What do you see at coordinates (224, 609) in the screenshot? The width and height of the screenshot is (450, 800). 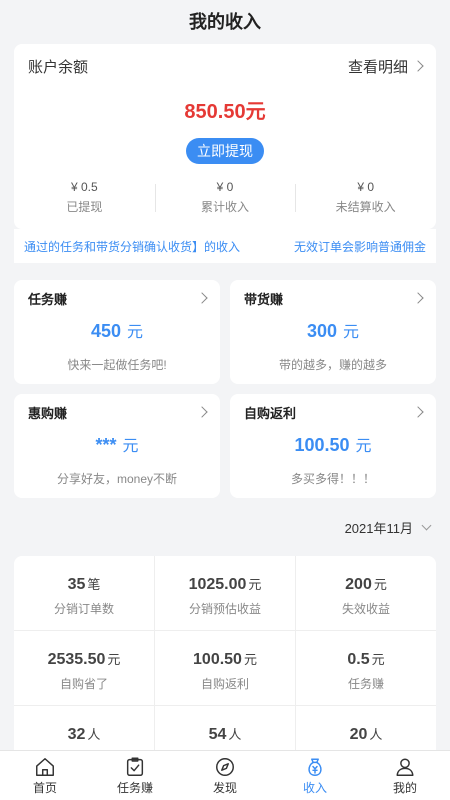 I see `stat-label: 分销预估收益` at bounding box center [224, 609].